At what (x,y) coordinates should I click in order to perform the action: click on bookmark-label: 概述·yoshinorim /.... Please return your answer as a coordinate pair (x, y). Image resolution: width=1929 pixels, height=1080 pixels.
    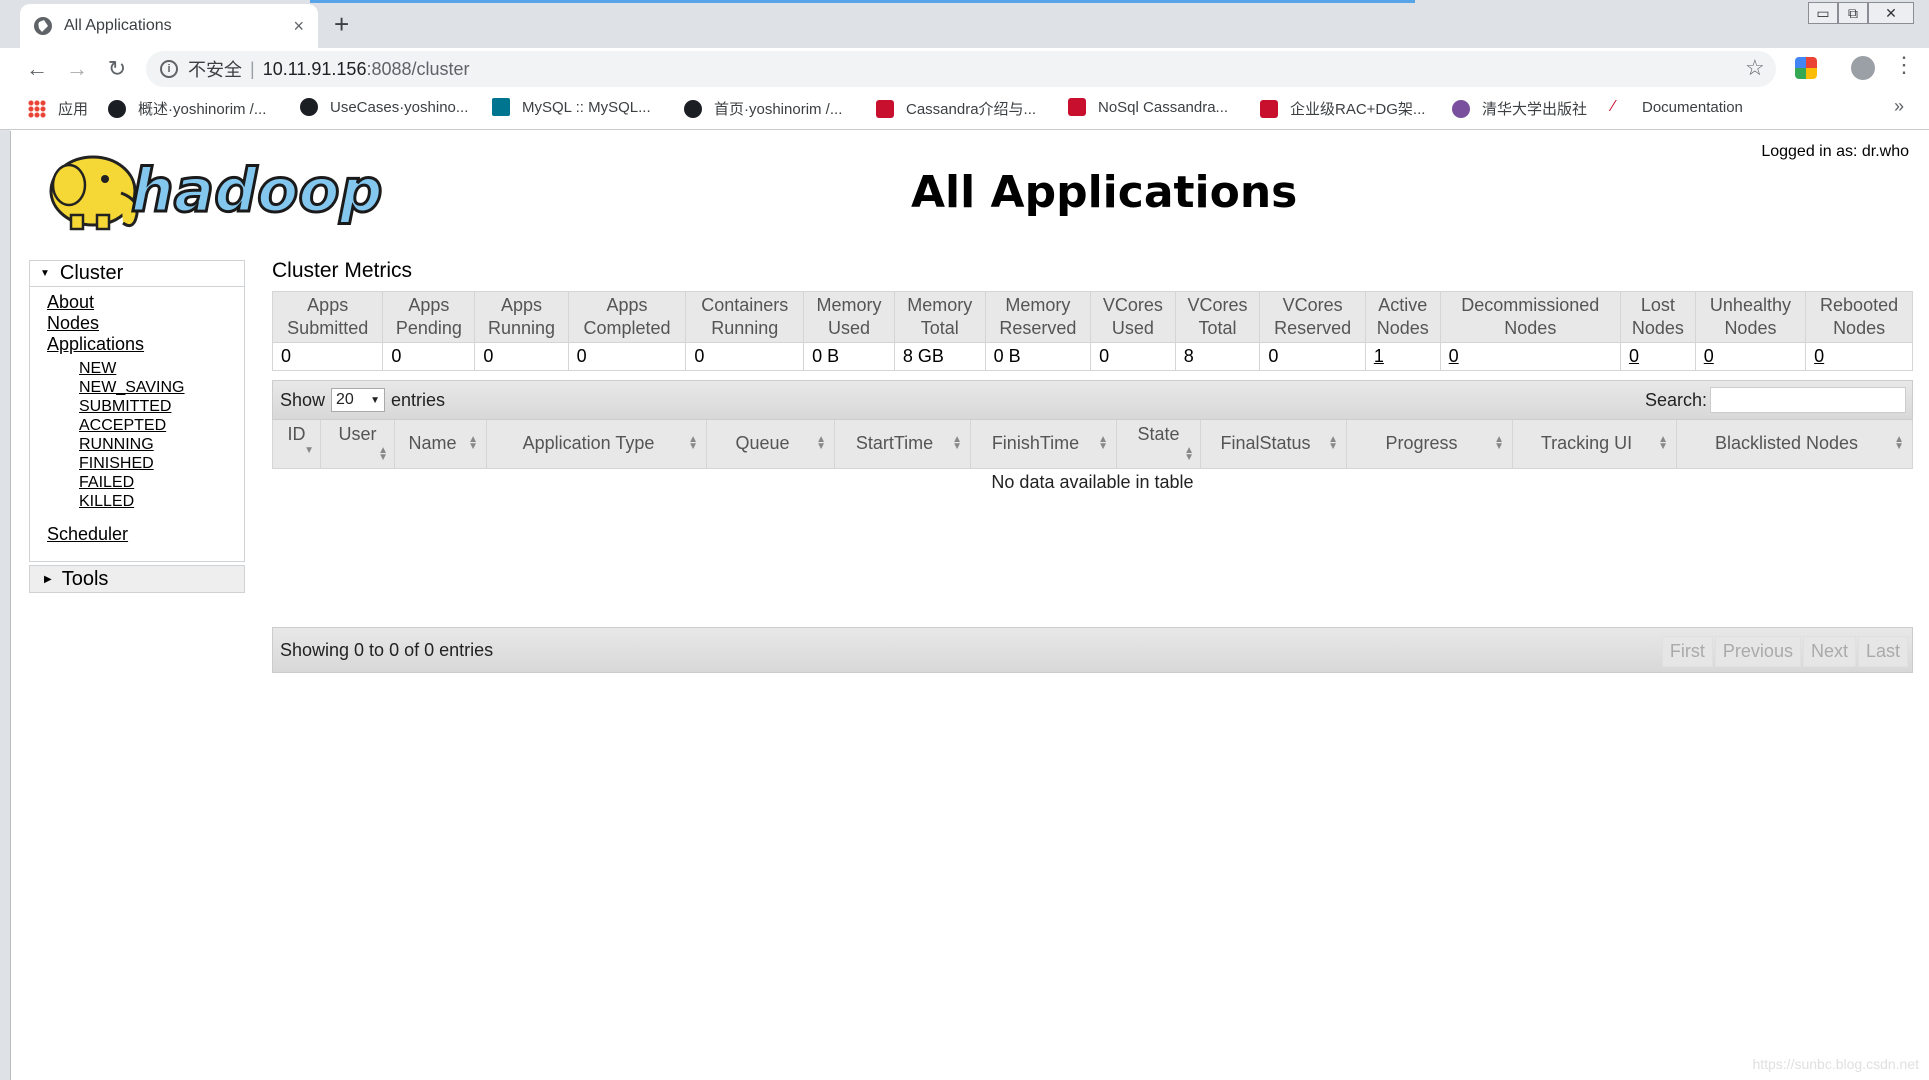
    Looking at the image, I should click on (202, 109).